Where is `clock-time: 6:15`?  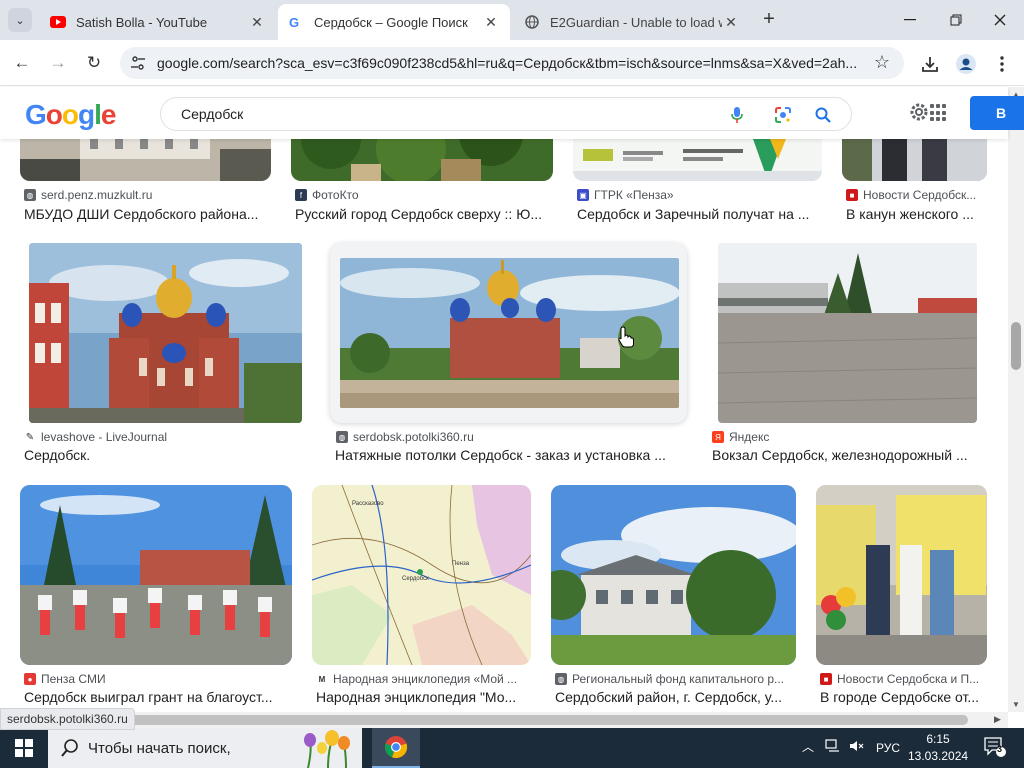
clock-time: 6:15 is located at coordinates (938, 739).